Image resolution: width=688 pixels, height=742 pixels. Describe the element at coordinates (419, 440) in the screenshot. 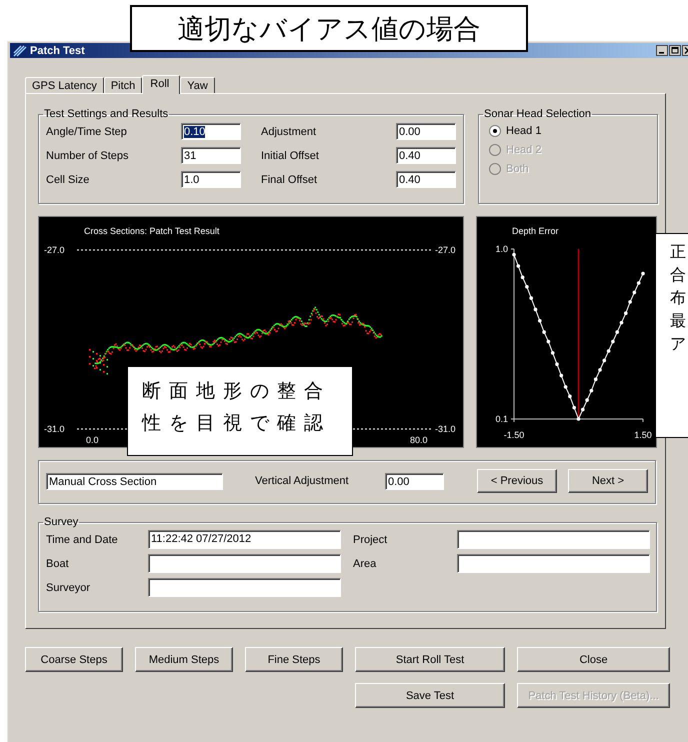

I see `axis-label: 80.0` at that location.